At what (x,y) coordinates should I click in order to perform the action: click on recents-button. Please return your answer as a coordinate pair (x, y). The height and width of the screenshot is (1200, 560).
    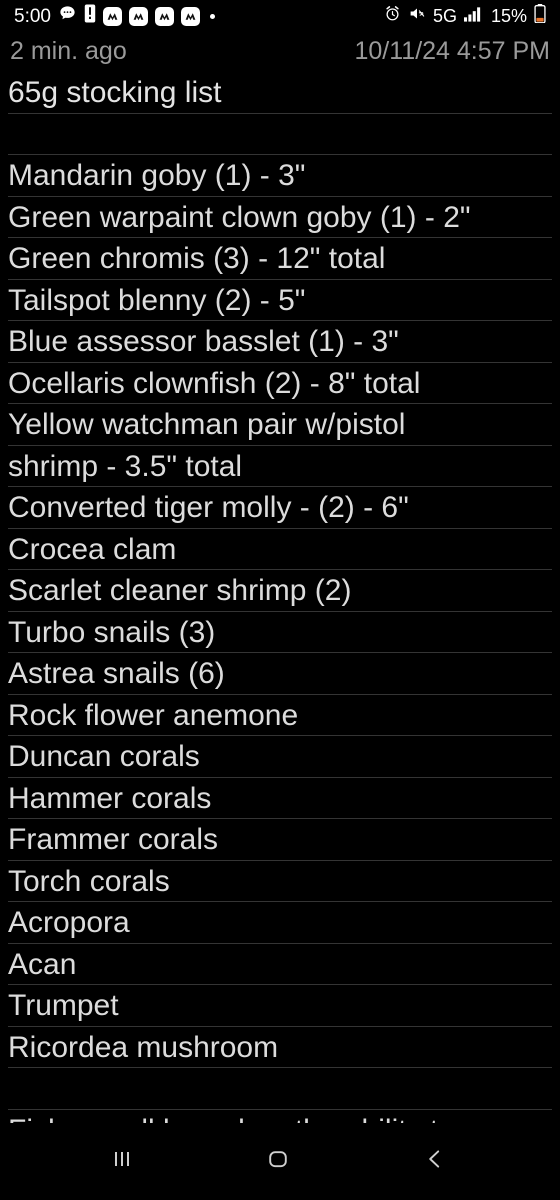
    Looking at the image, I should click on (122, 1161).